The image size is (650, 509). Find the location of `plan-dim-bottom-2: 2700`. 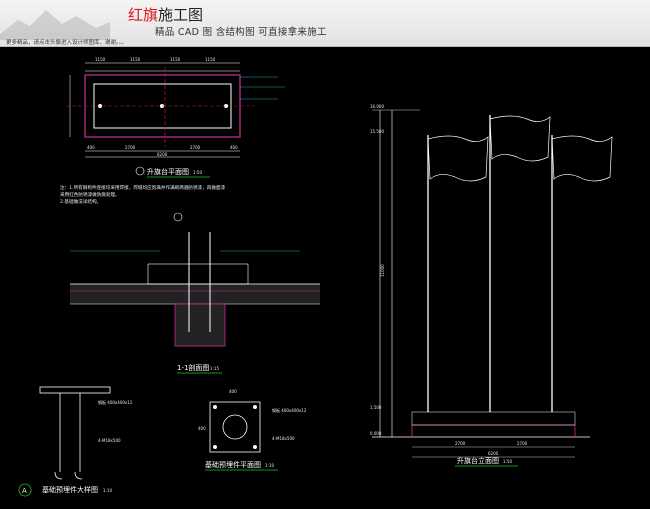

plan-dim-bottom-2: 2700 is located at coordinates (130, 147).